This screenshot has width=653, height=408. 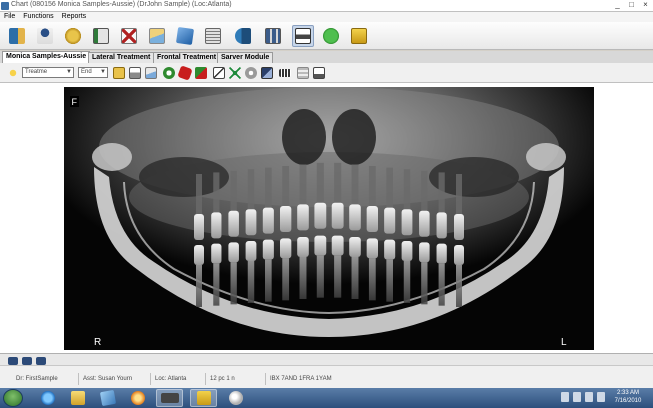 I want to click on new-folder-icon, so click(x=119, y=73).